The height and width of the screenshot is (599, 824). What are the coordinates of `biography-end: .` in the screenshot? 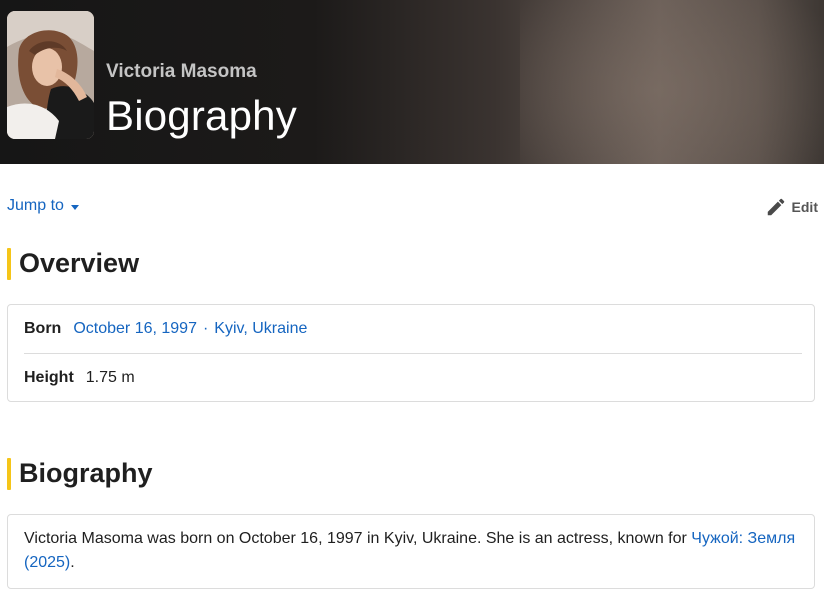 It's located at (72, 562).